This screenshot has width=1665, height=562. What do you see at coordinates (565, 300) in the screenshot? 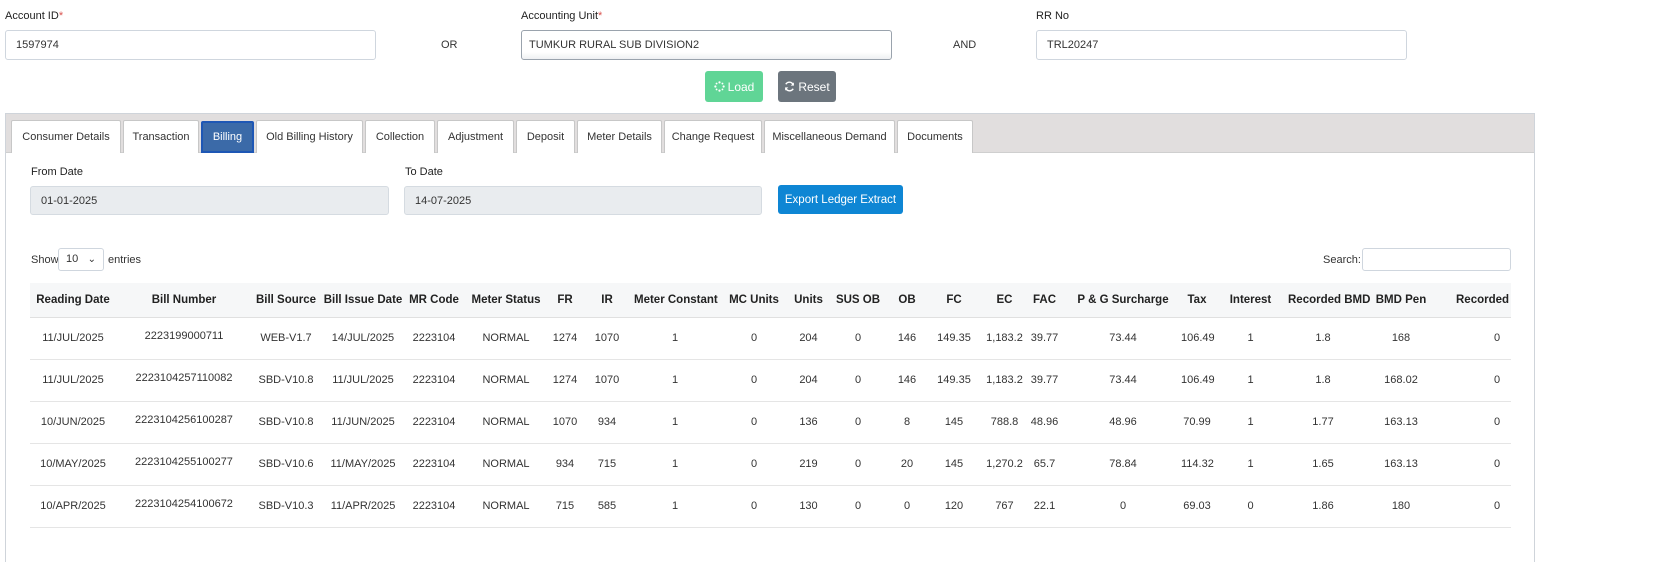
I see `column-header: FR` at bounding box center [565, 300].